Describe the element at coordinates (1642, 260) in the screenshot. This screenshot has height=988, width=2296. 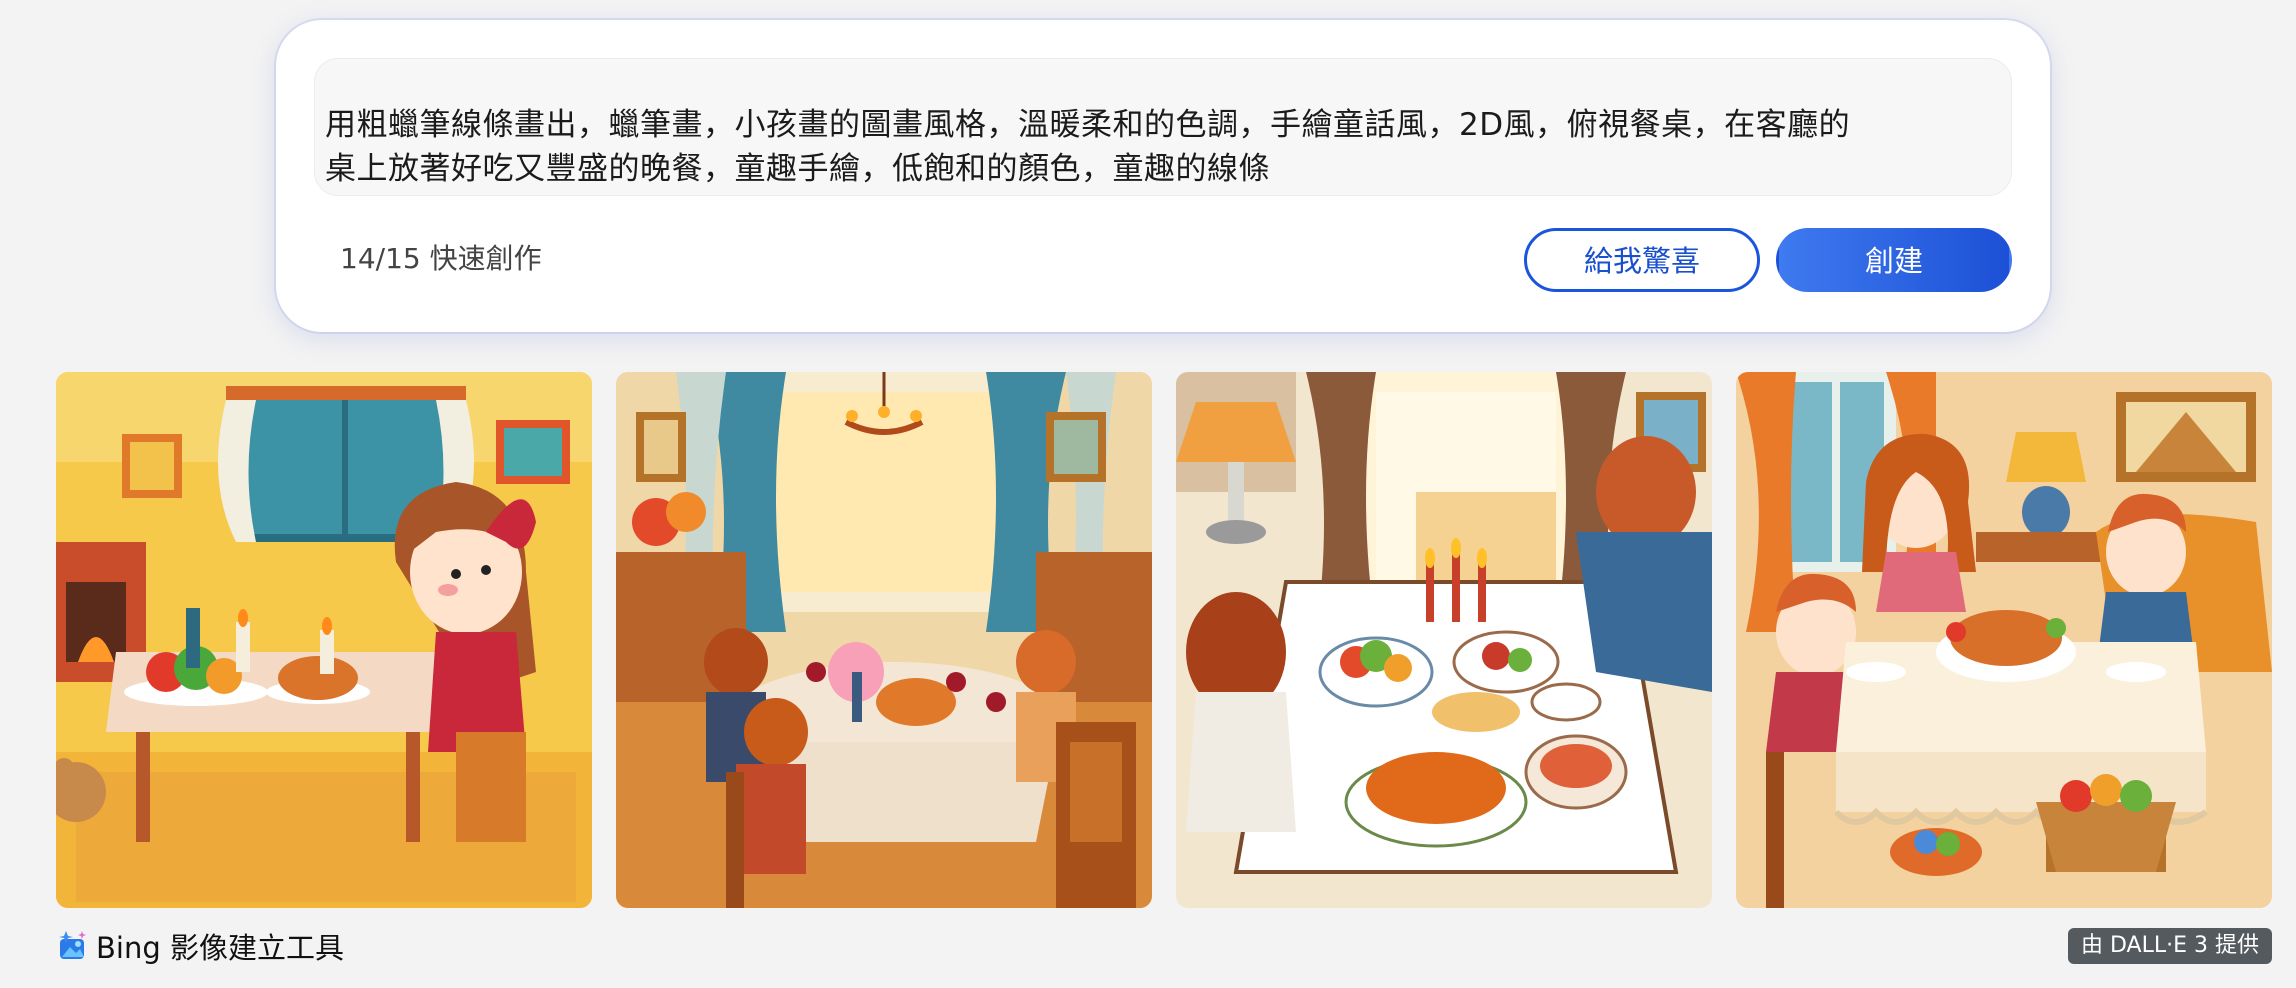
I see `surprise-me-button: 給我驚喜` at that location.